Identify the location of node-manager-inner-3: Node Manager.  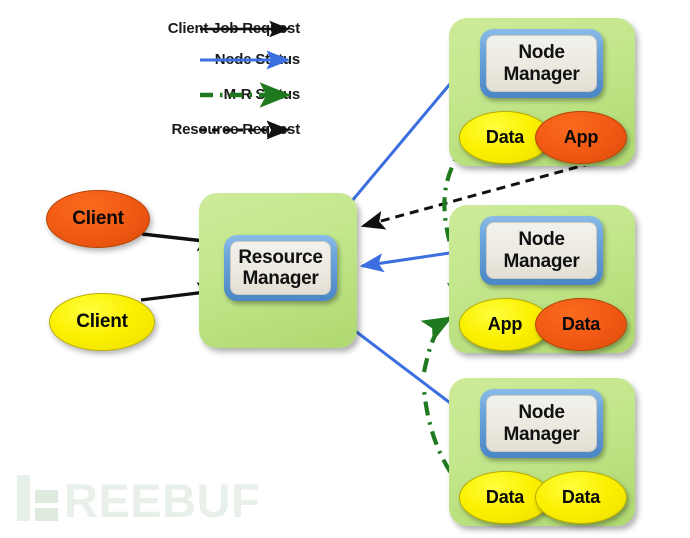
(541, 423).